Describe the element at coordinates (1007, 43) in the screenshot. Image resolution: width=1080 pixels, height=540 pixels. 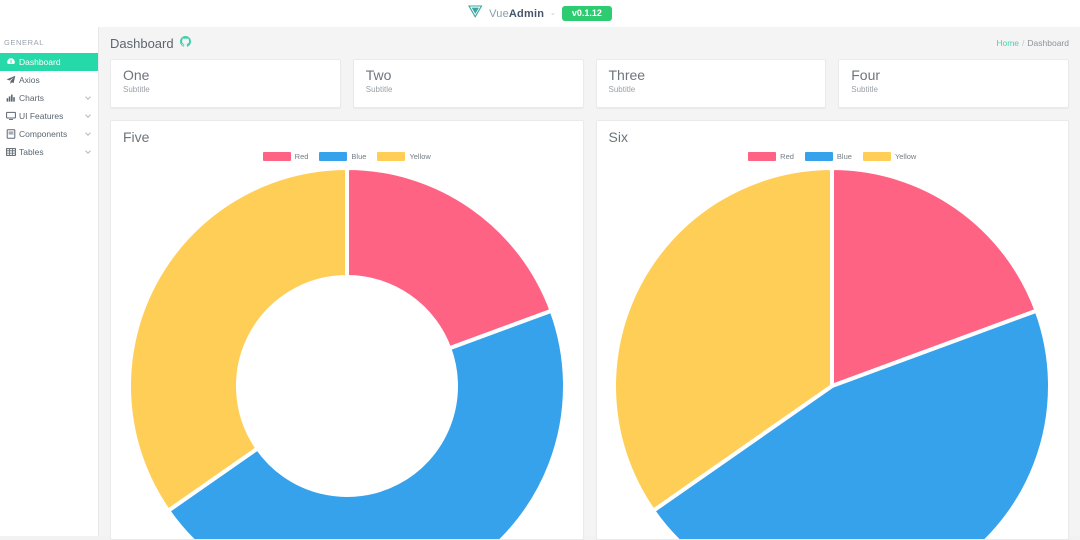
I see `breadcrumb-home: Home` at that location.